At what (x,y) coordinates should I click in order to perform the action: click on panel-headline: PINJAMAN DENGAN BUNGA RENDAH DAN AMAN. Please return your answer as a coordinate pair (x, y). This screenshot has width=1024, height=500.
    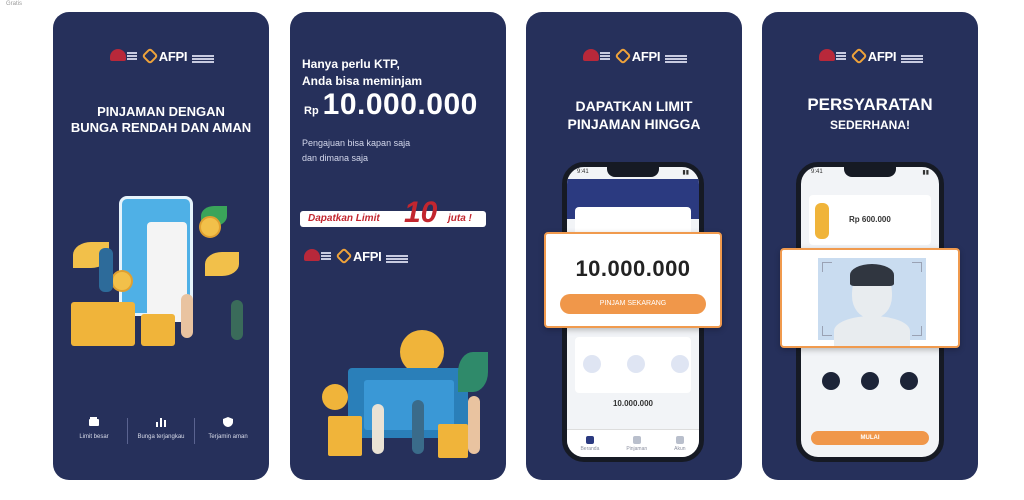
    Looking at the image, I should click on (161, 120).